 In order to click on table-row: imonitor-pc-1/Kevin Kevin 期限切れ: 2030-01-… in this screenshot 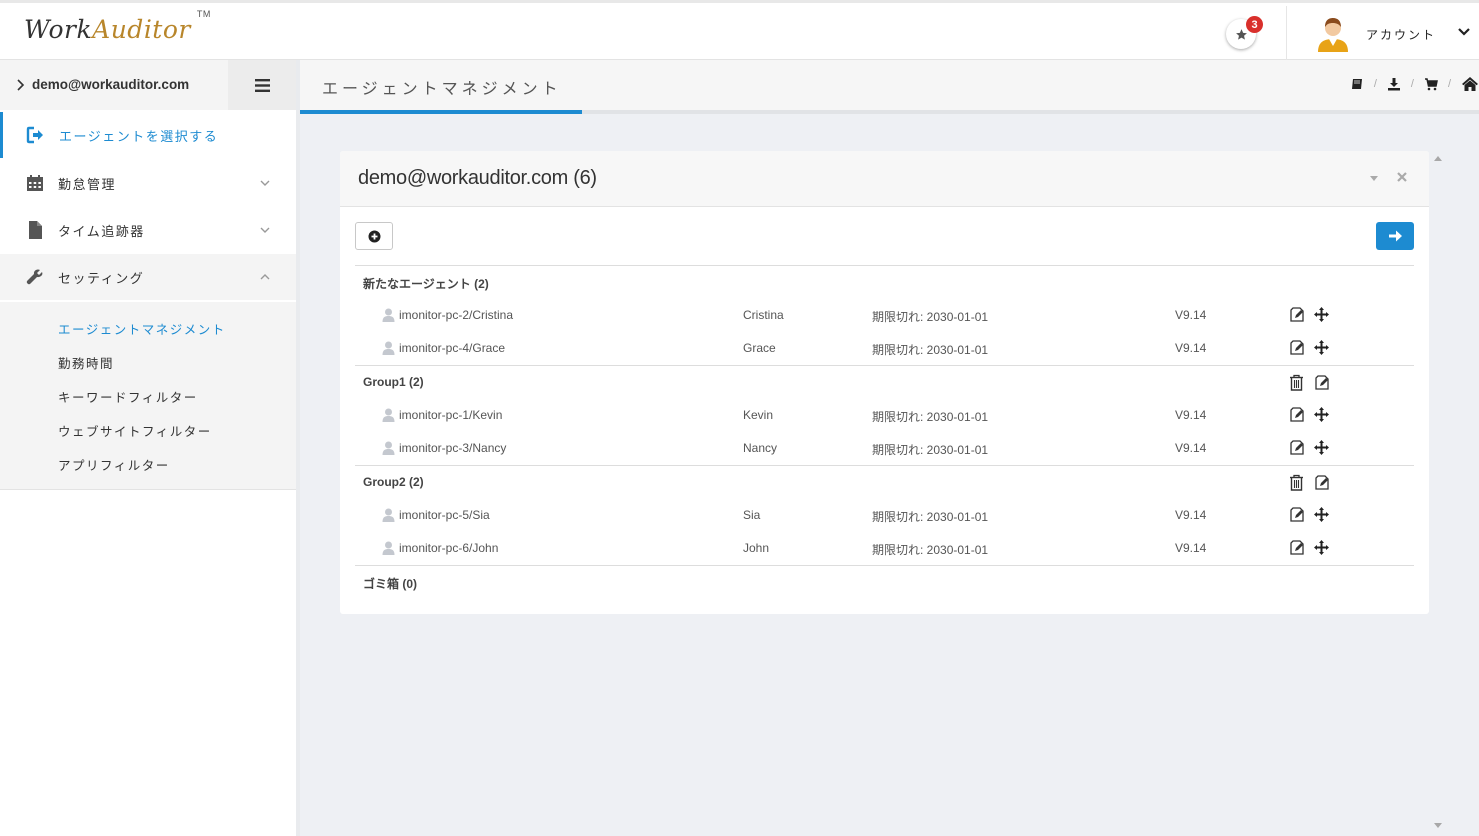, I will do `click(884, 415)`.